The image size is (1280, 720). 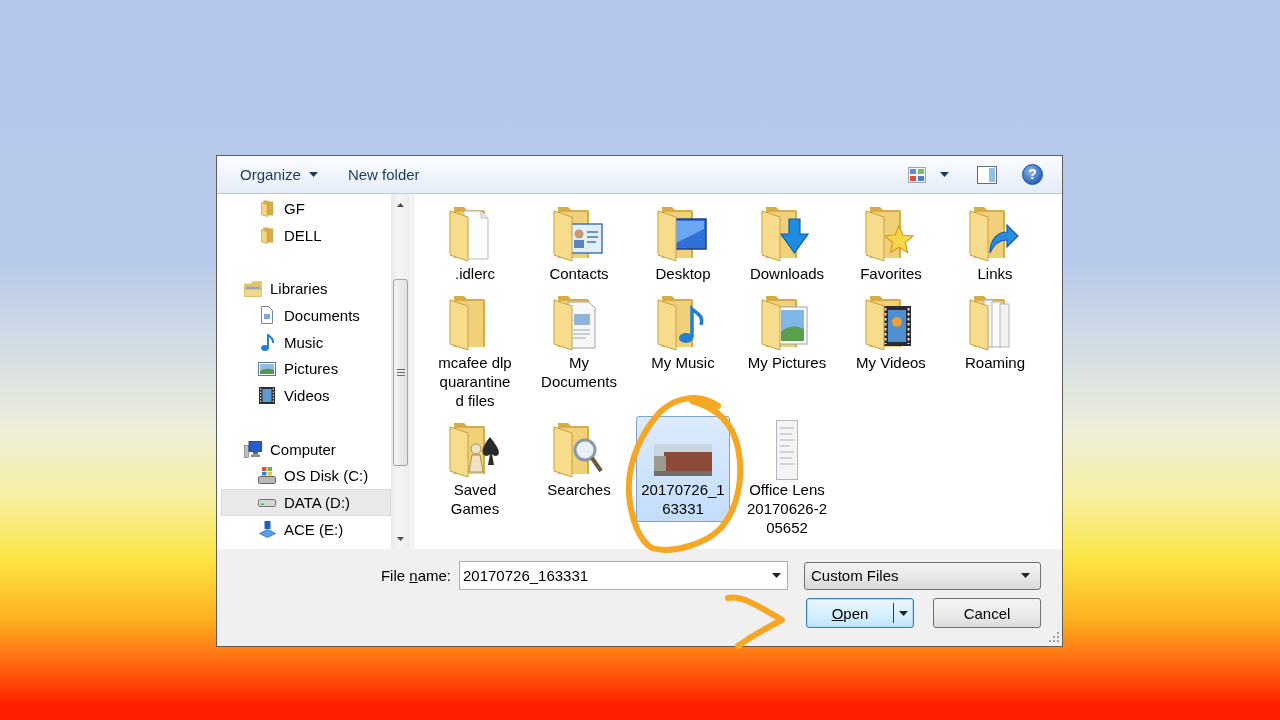 What do you see at coordinates (253, 288) in the screenshot?
I see `library-icon` at bounding box center [253, 288].